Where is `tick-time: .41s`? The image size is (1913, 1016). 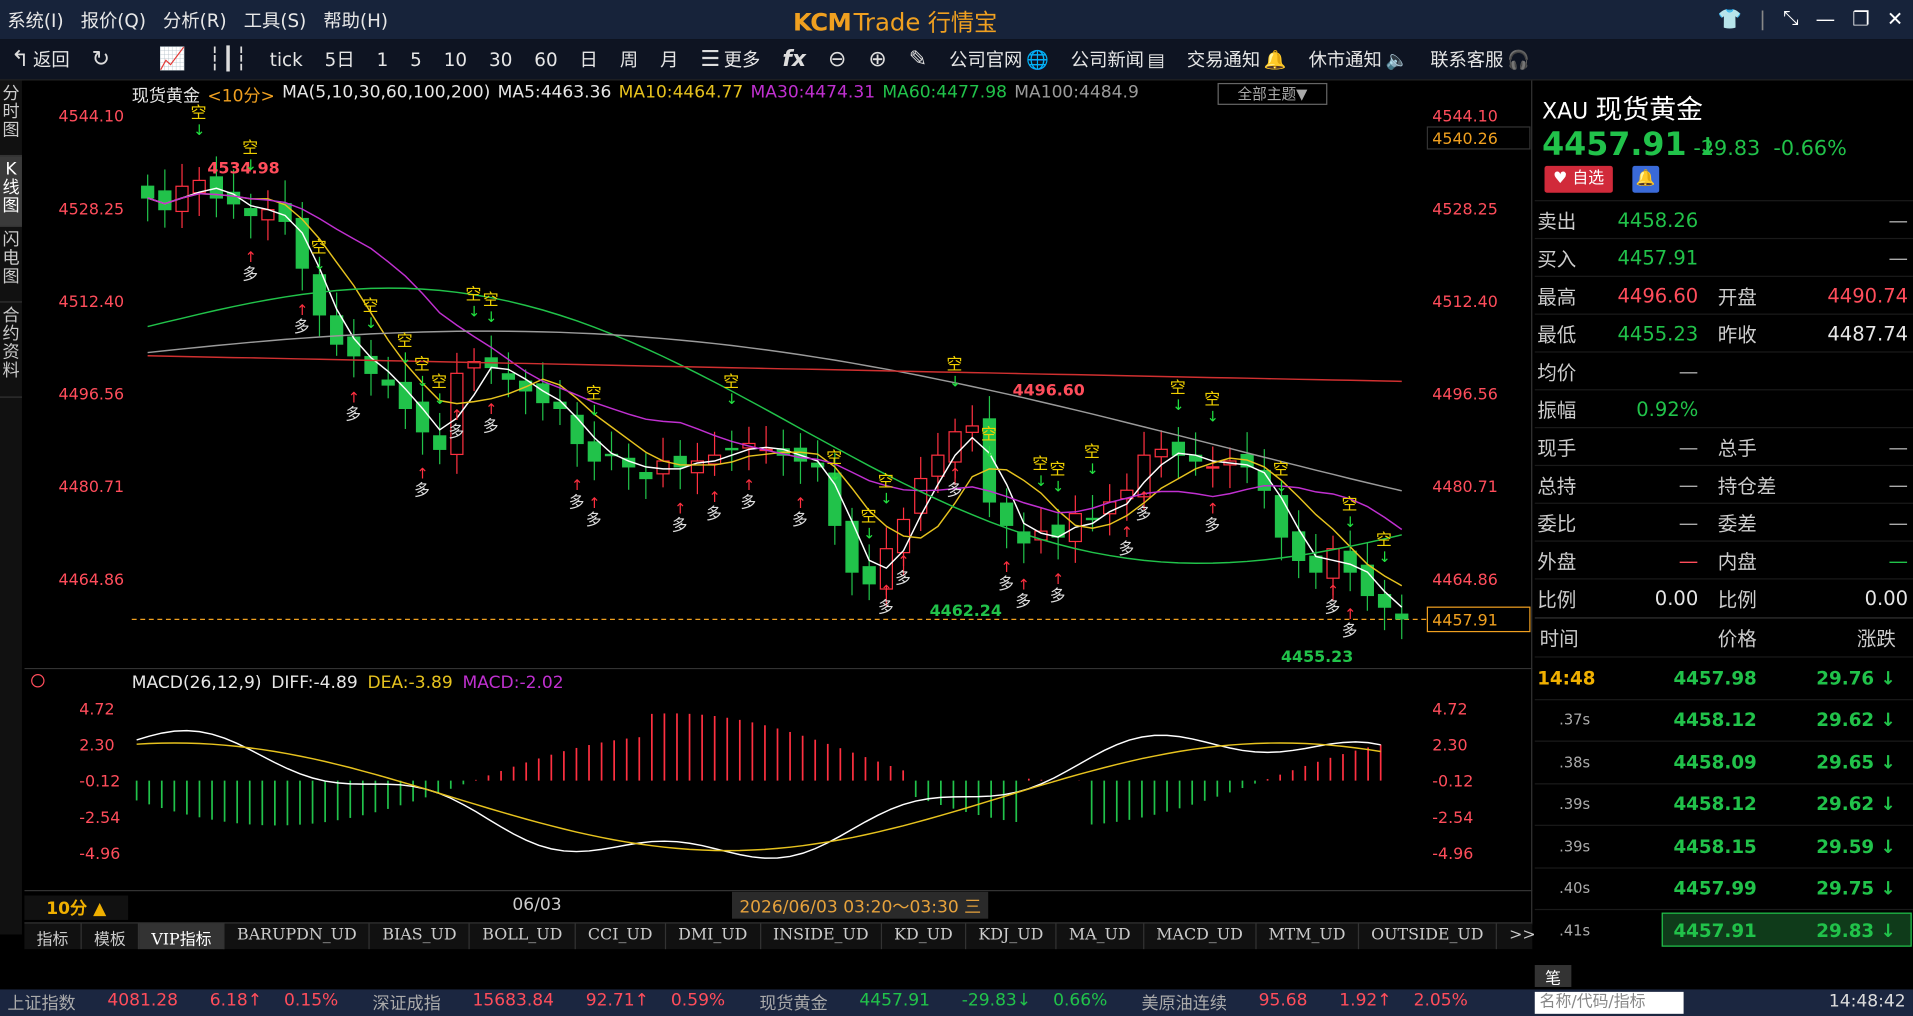 tick-time: .41s is located at coordinates (1575, 930).